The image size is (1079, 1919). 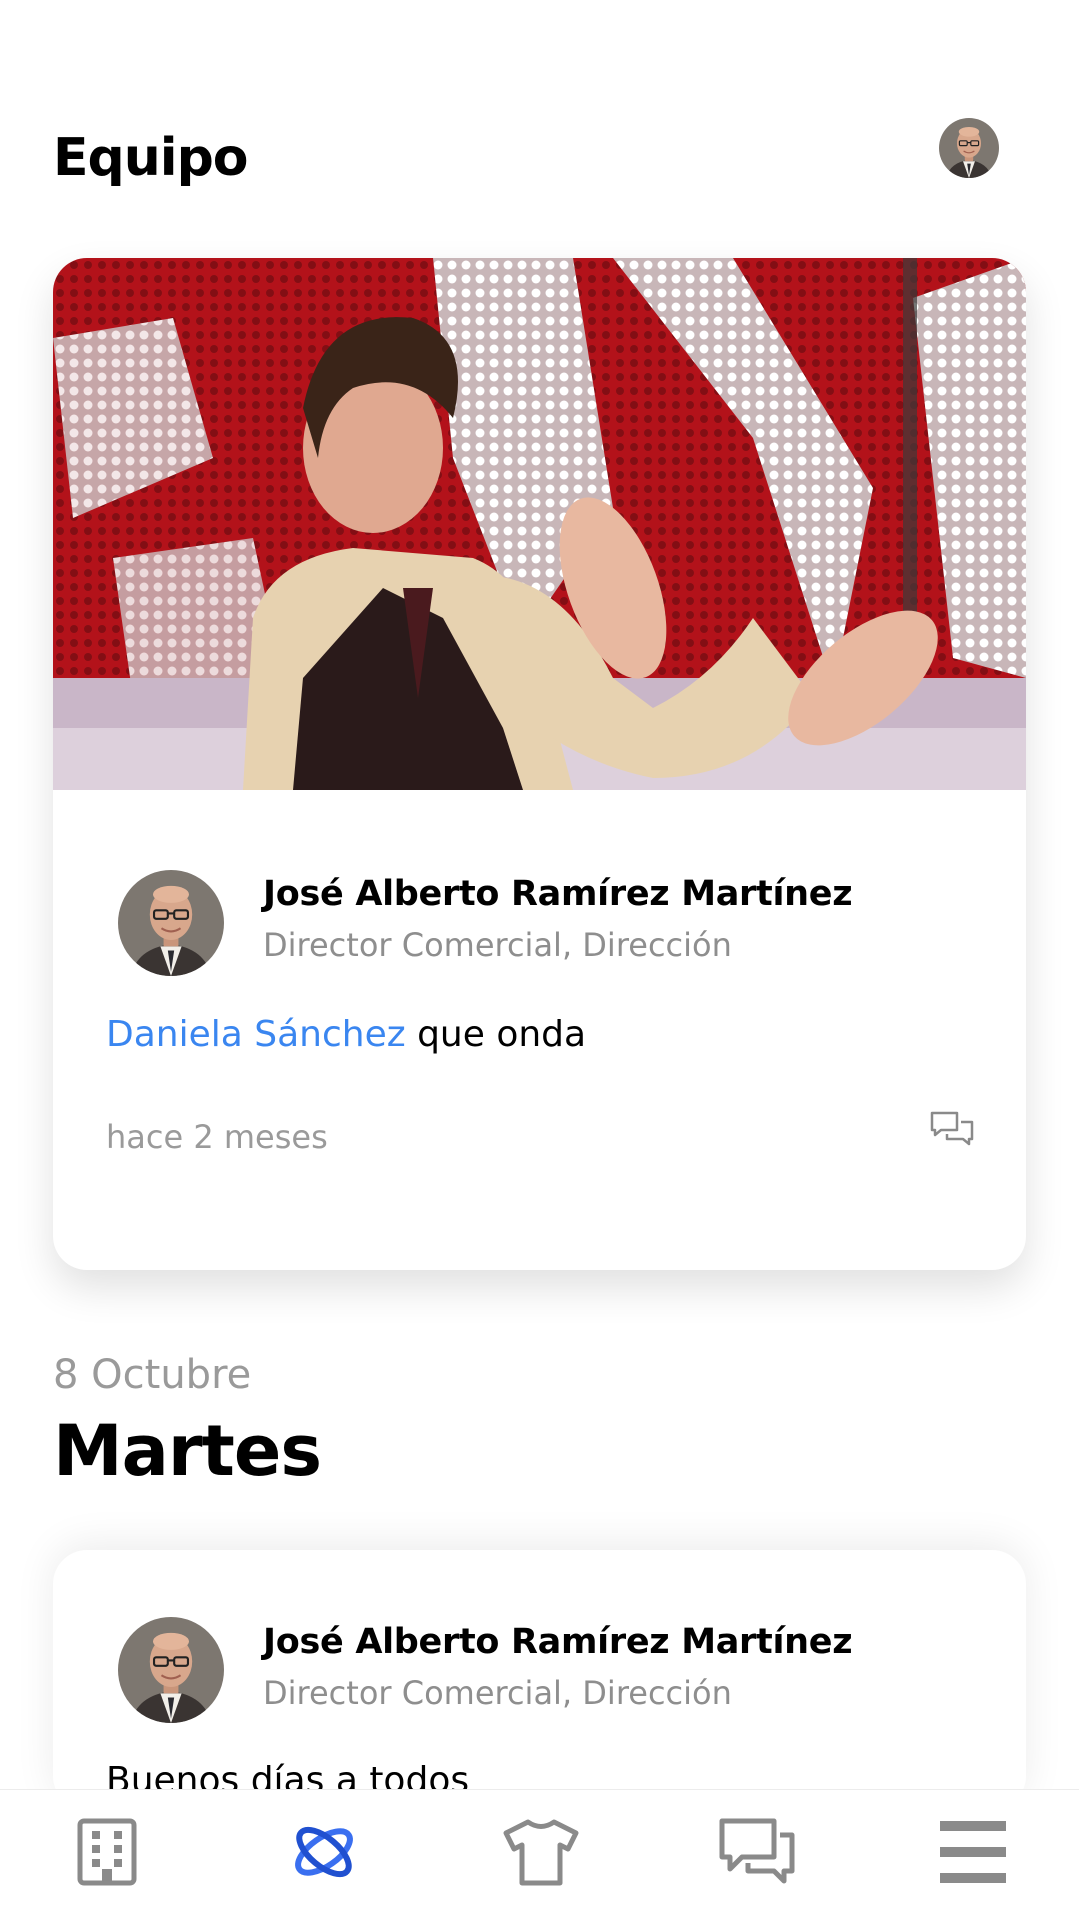 I want to click on comments-icon, so click(x=952, y=1128).